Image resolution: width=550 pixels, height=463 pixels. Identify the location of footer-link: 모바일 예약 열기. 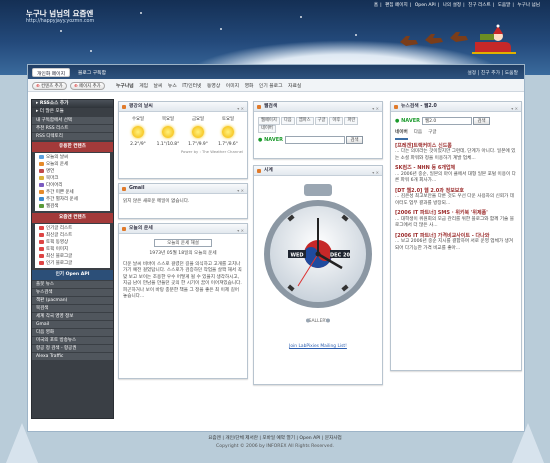
(278, 438).